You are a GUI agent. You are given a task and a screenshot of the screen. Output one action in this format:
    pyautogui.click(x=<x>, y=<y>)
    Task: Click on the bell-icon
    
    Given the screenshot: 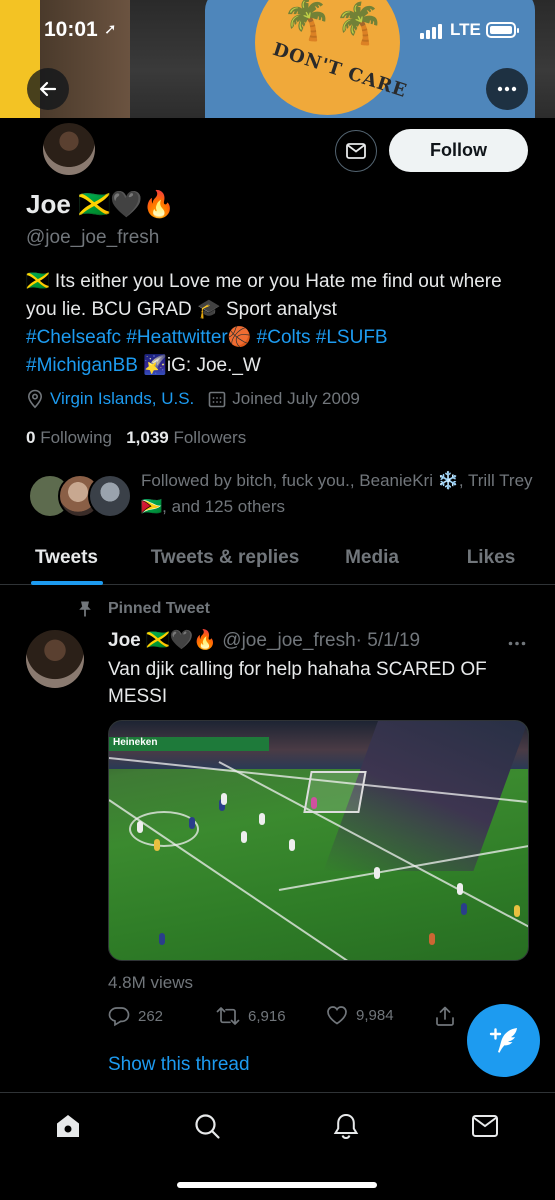 What is the action you would take?
    pyautogui.click(x=346, y=1126)
    